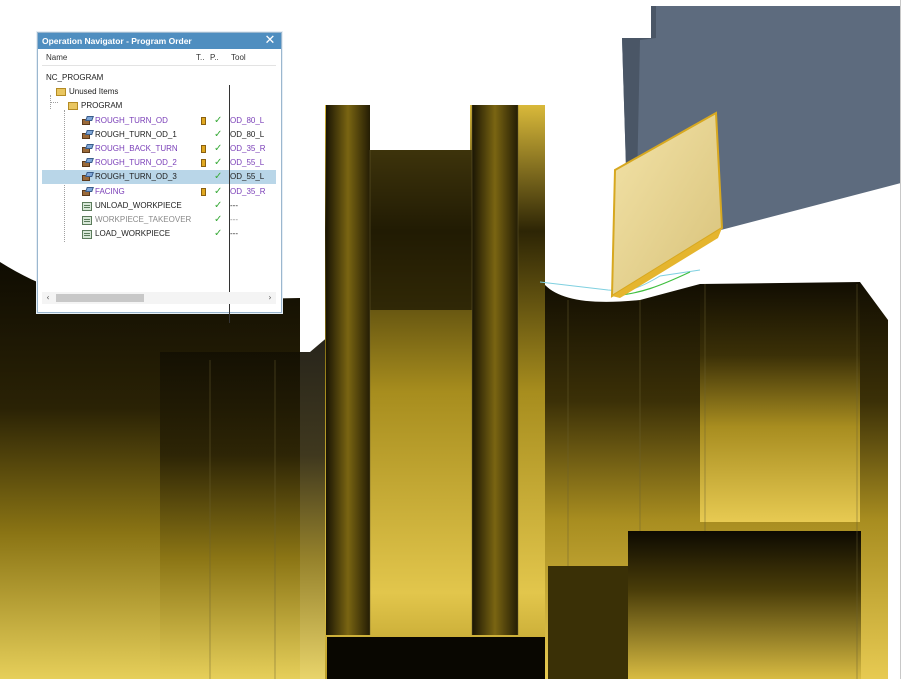 Image resolution: width=901 pixels, height=679 pixels. What do you see at coordinates (270, 41) in the screenshot?
I see `close-icon: ✕` at bounding box center [270, 41].